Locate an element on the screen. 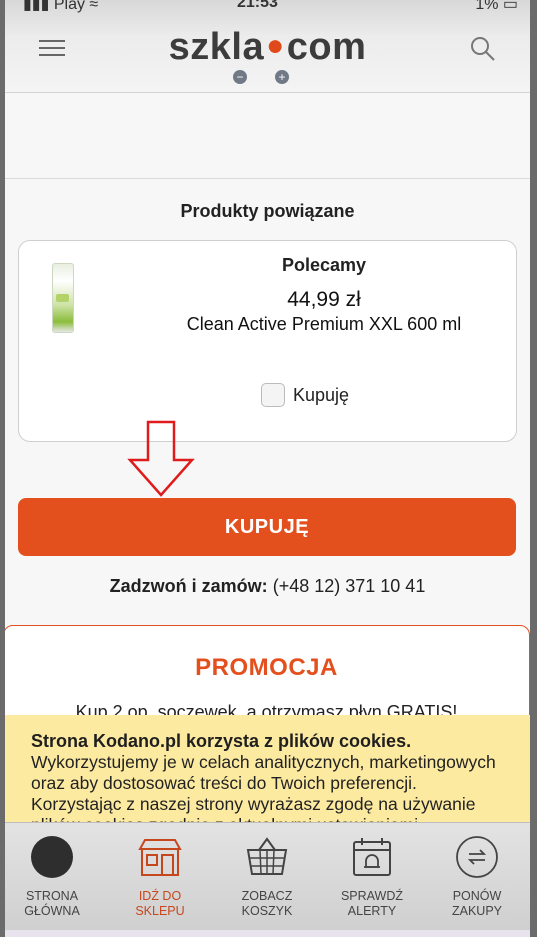  site-logo: szkla●com is located at coordinates (267, 47).